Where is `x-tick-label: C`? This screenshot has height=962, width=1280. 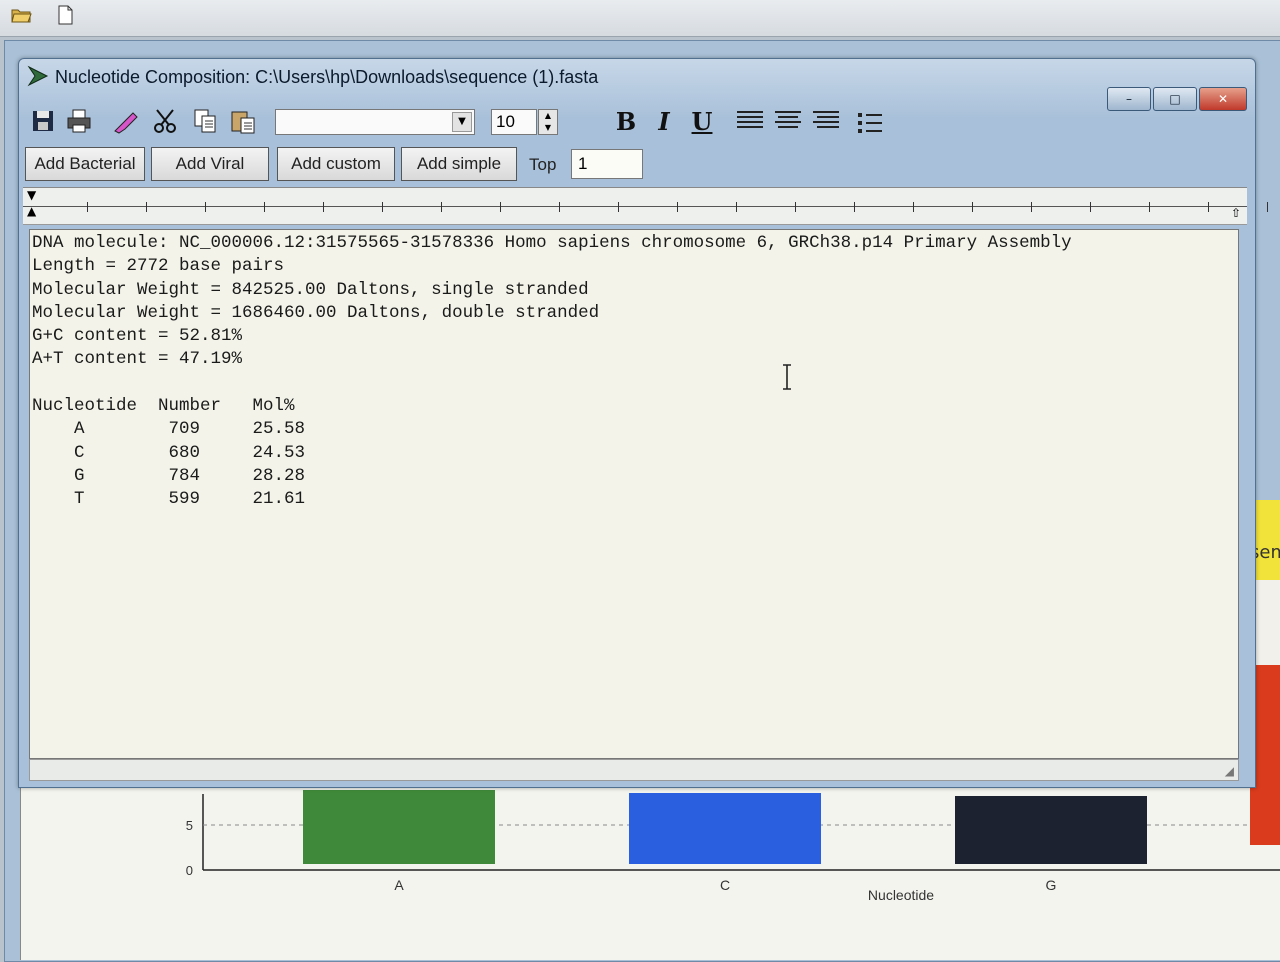 x-tick-label: C is located at coordinates (725, 885).